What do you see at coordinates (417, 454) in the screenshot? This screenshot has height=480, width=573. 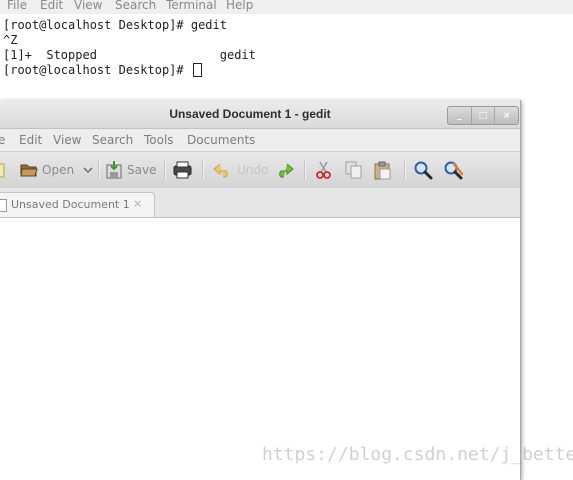 I see `watermark-url: https://blog.csdn.net/j_better` at bounding box center [417, 454].